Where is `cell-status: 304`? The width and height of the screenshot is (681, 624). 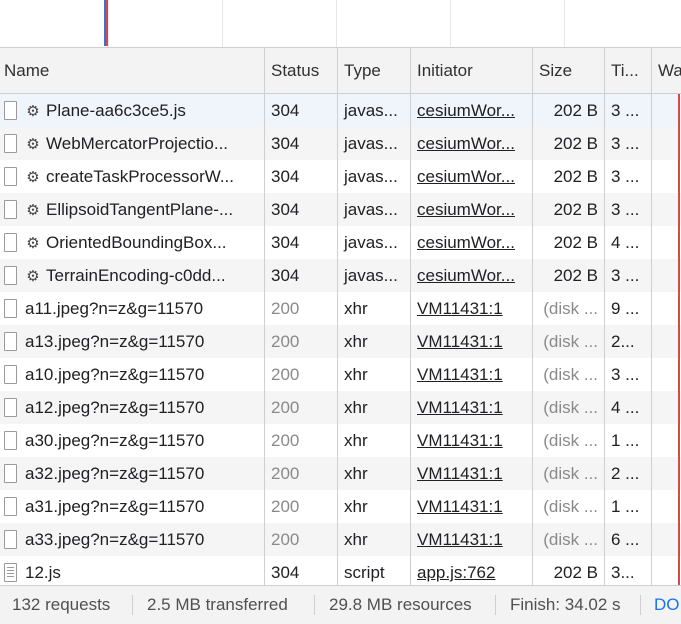
cell-status: 304 is located at coordinates (301, 242).